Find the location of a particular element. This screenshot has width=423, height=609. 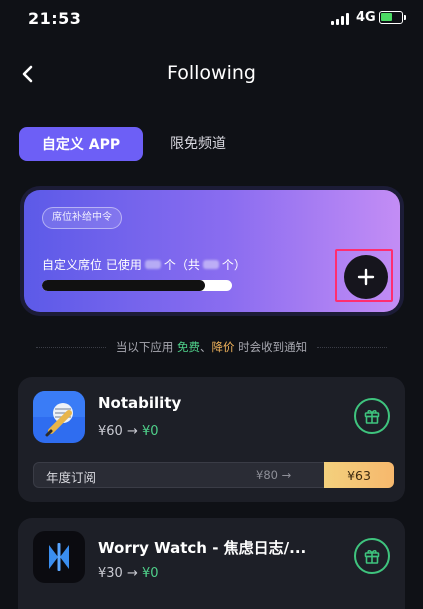

add-app-button is located at coordinates (366, 277).